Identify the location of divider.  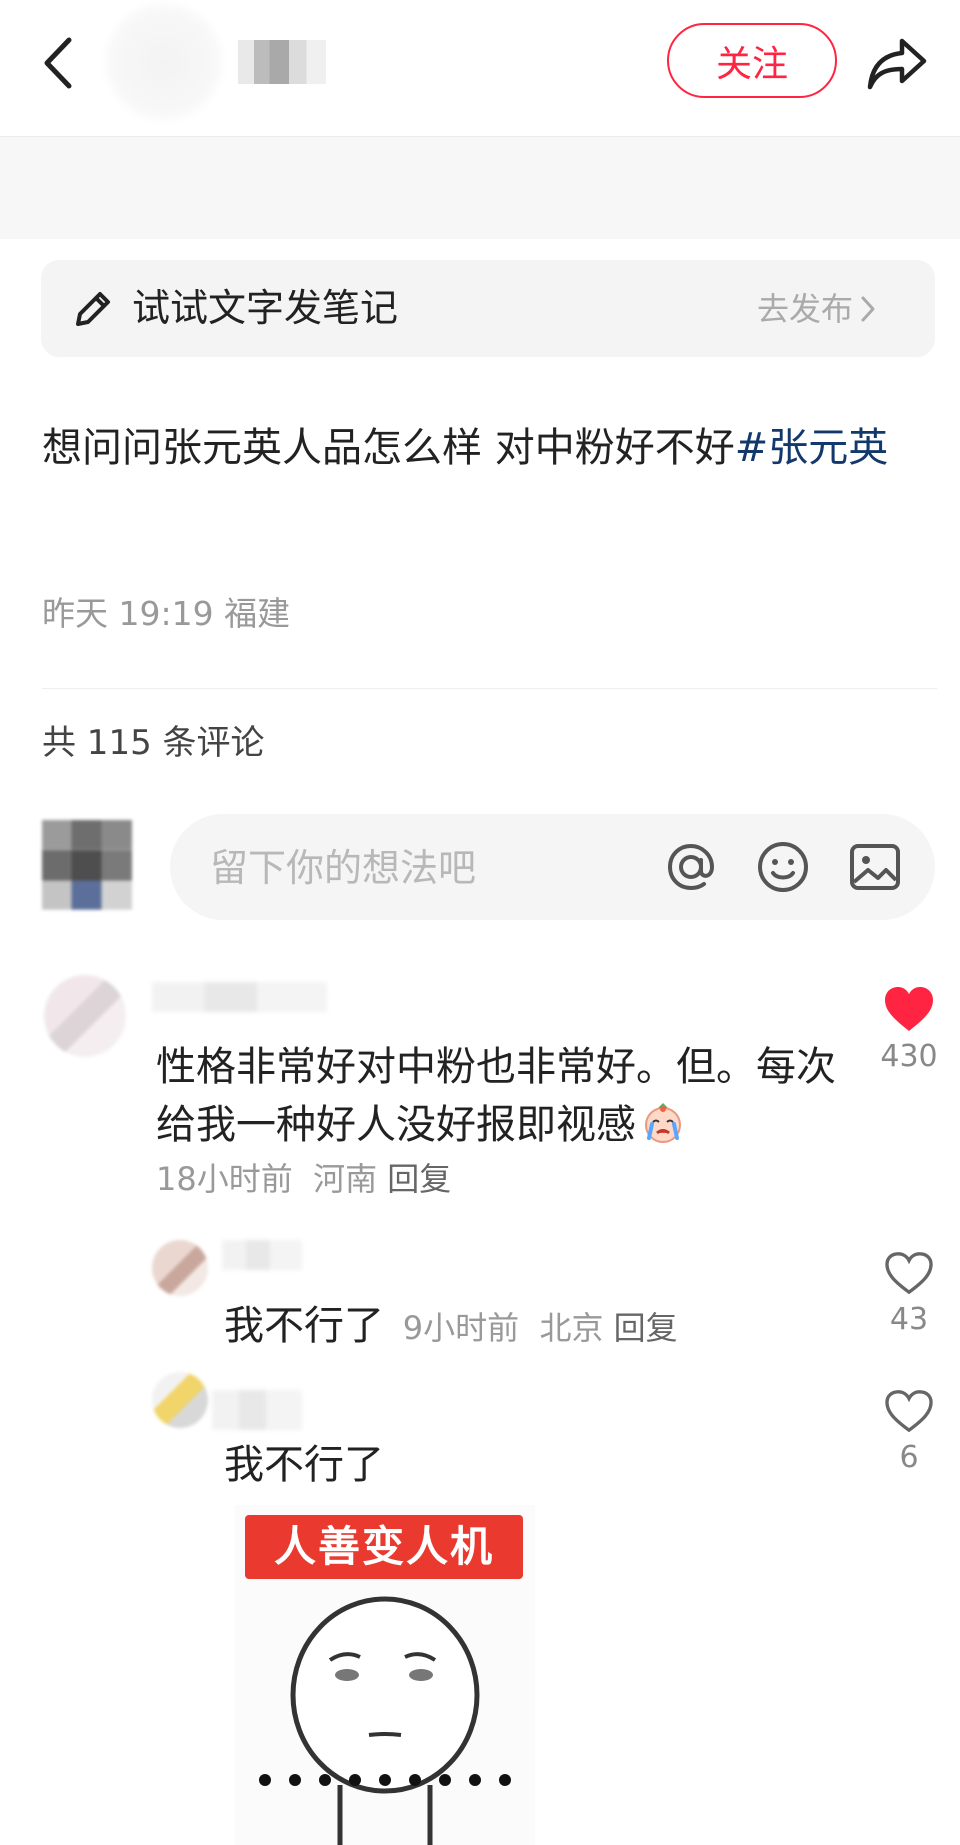
(489, 688).